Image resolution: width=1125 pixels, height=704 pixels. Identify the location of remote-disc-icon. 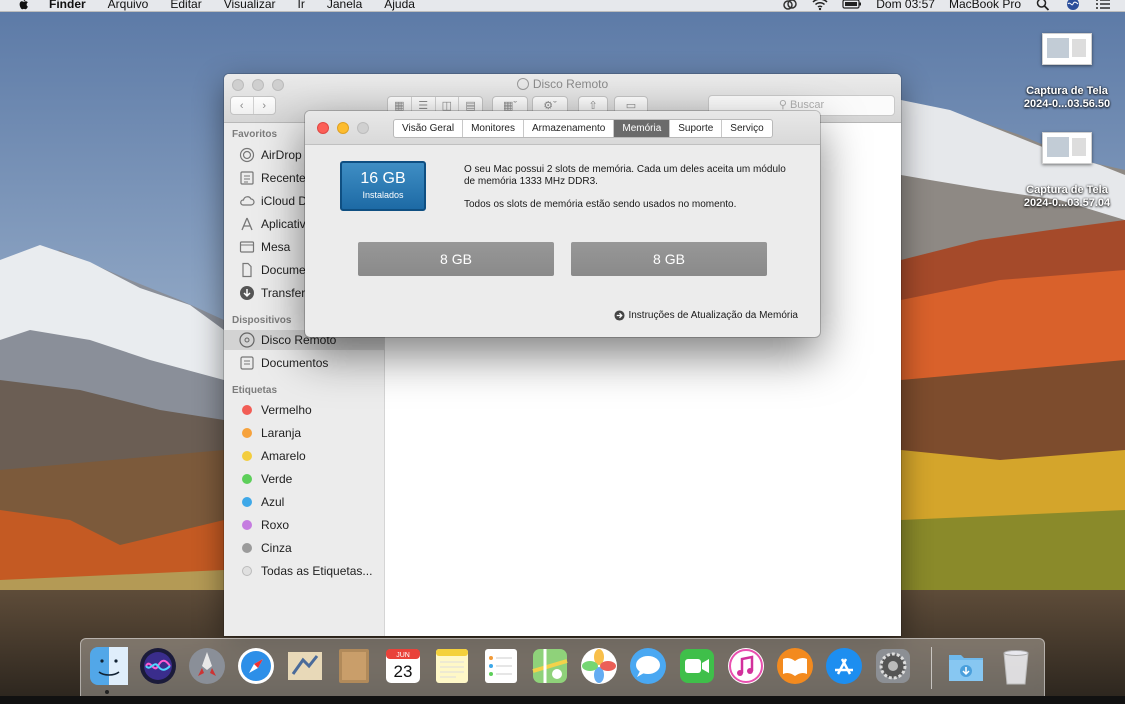
(522, 84).